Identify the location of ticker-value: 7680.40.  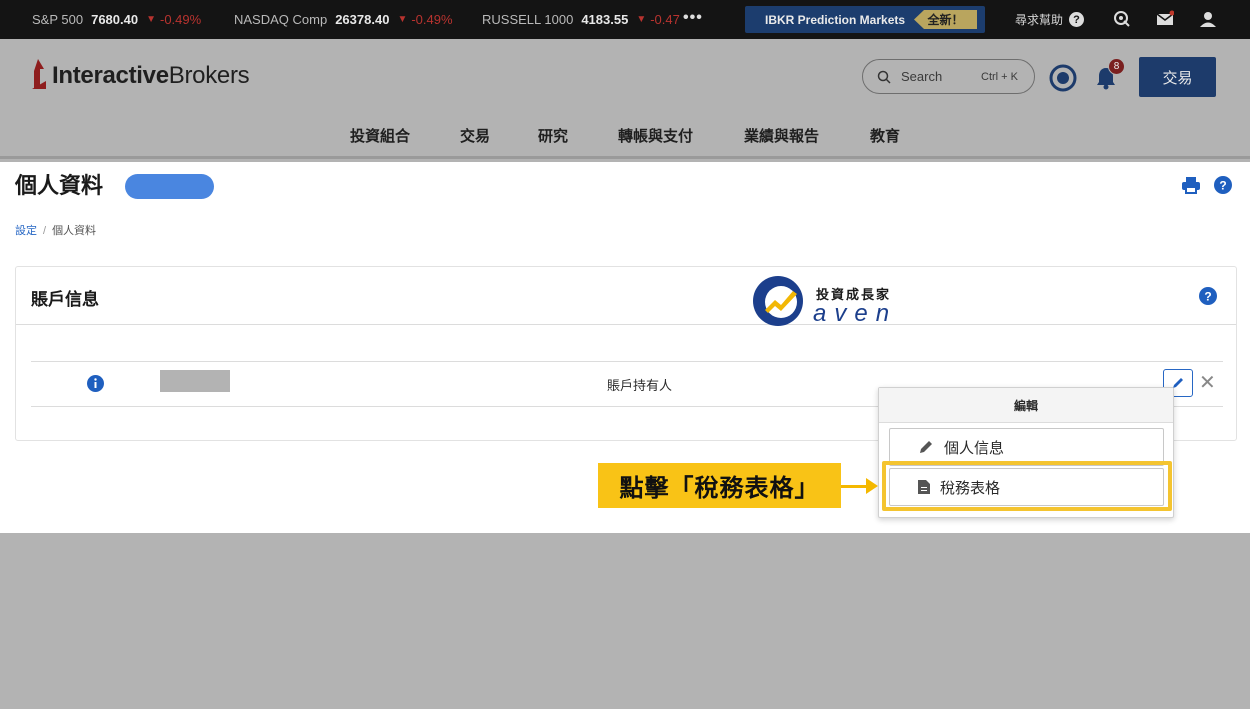
(115, 19).